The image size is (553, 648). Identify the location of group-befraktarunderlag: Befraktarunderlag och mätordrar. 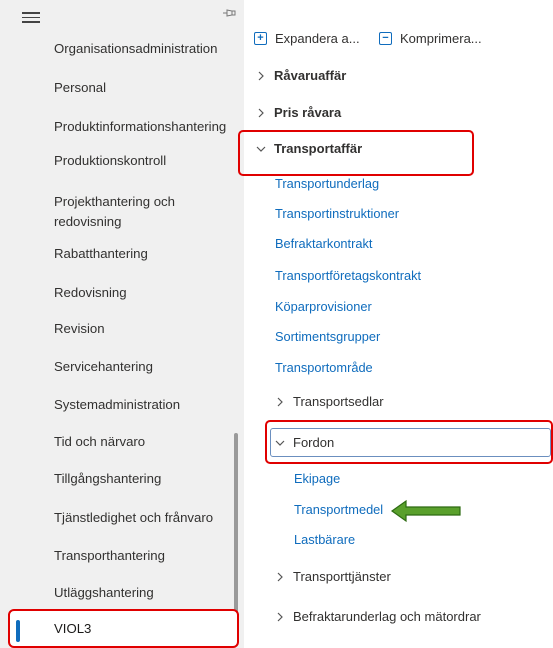
(378, 616).